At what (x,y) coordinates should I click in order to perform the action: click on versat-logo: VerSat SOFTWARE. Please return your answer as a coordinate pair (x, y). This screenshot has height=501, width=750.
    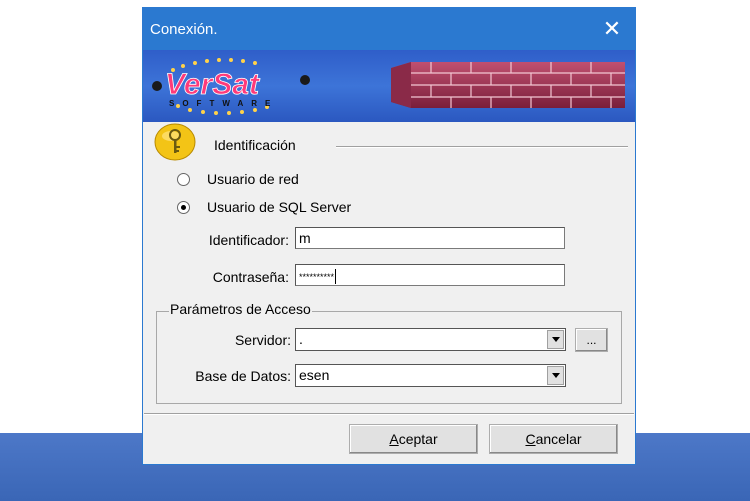
    Looking at the image, I should click on (231, 86).